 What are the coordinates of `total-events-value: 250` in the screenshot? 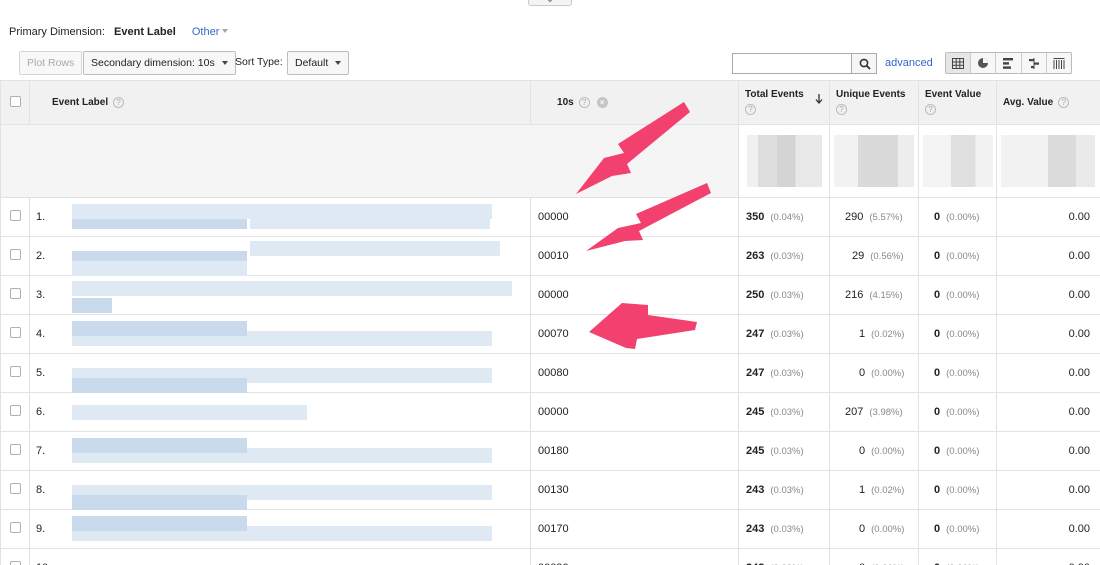 It's located at (755, 295).